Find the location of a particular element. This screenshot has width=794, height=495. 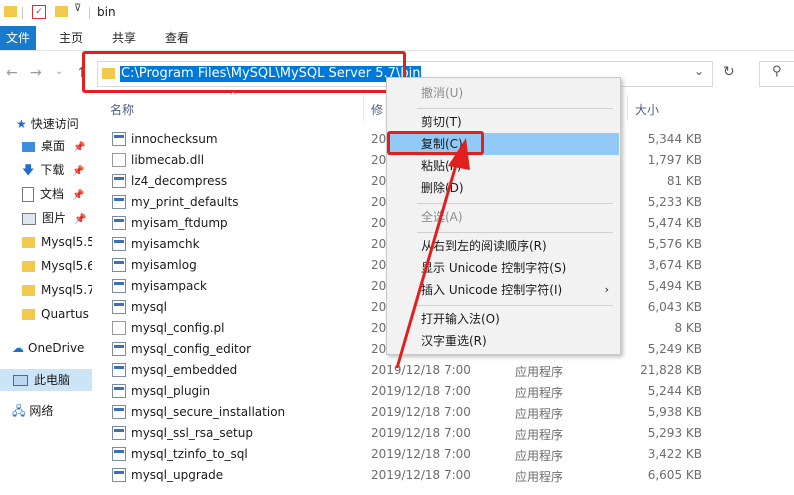

tab-view: 查看 is located at coordinates (177, 38).